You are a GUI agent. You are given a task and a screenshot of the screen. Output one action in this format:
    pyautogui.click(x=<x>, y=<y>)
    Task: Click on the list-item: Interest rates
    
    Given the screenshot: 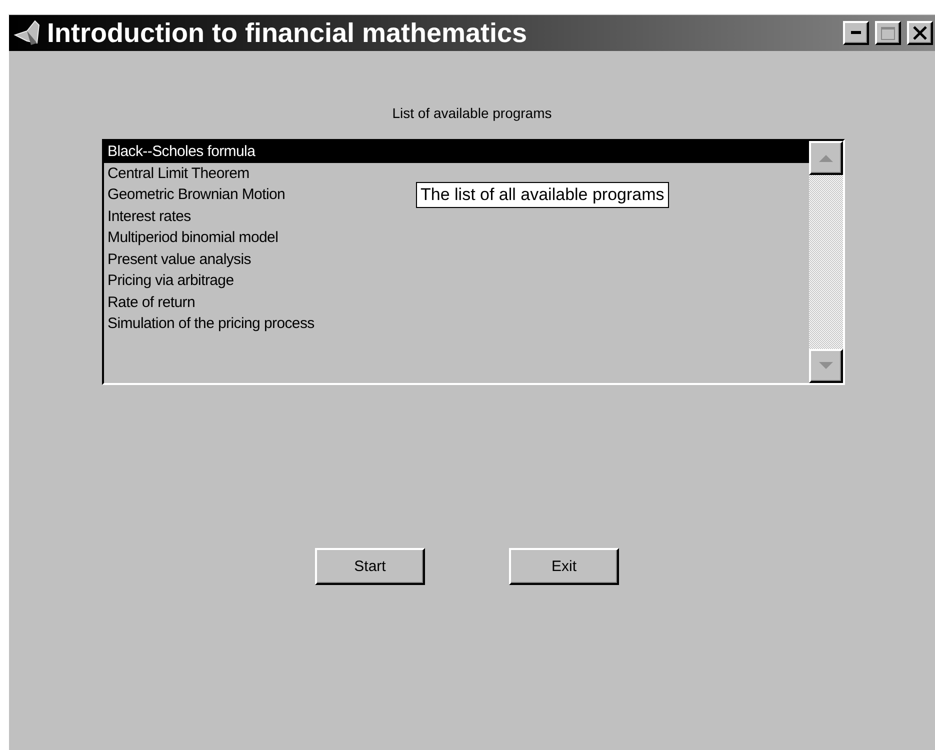 What is the action you would take?
    pyautogui.click(x=147, y=216)
    